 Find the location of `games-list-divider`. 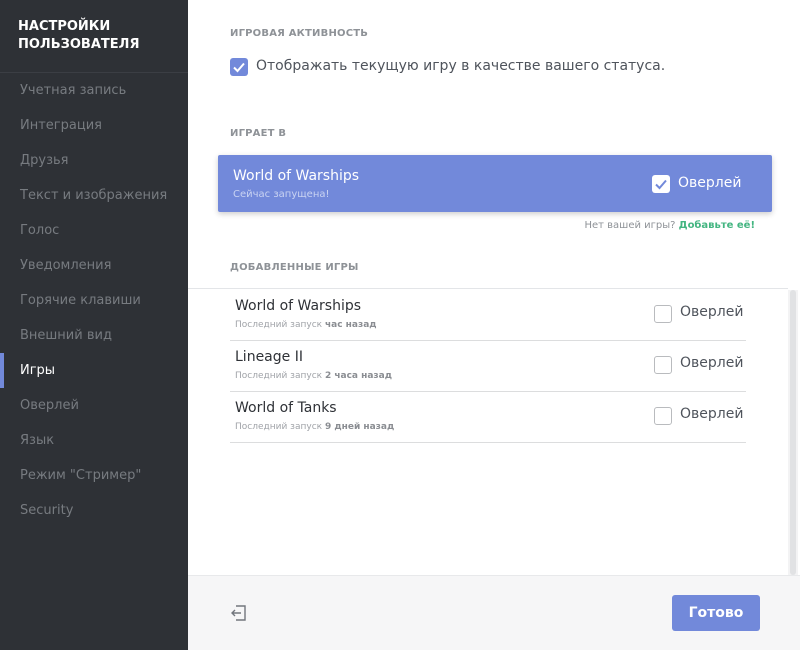

games-list-divider is located at coordinates (488, 288).